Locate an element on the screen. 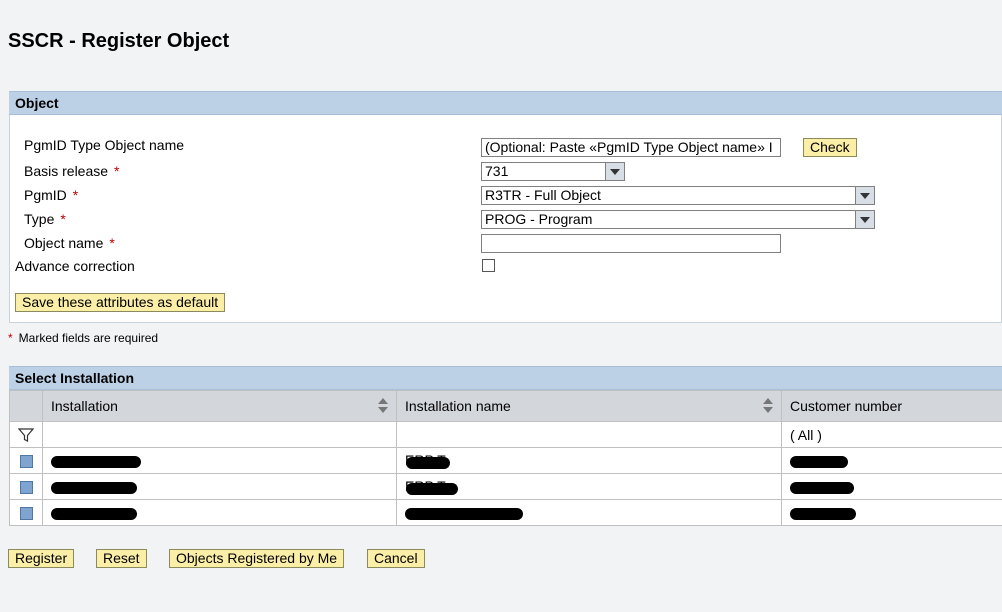  filter-toggle is located at coordinates (26, 434).